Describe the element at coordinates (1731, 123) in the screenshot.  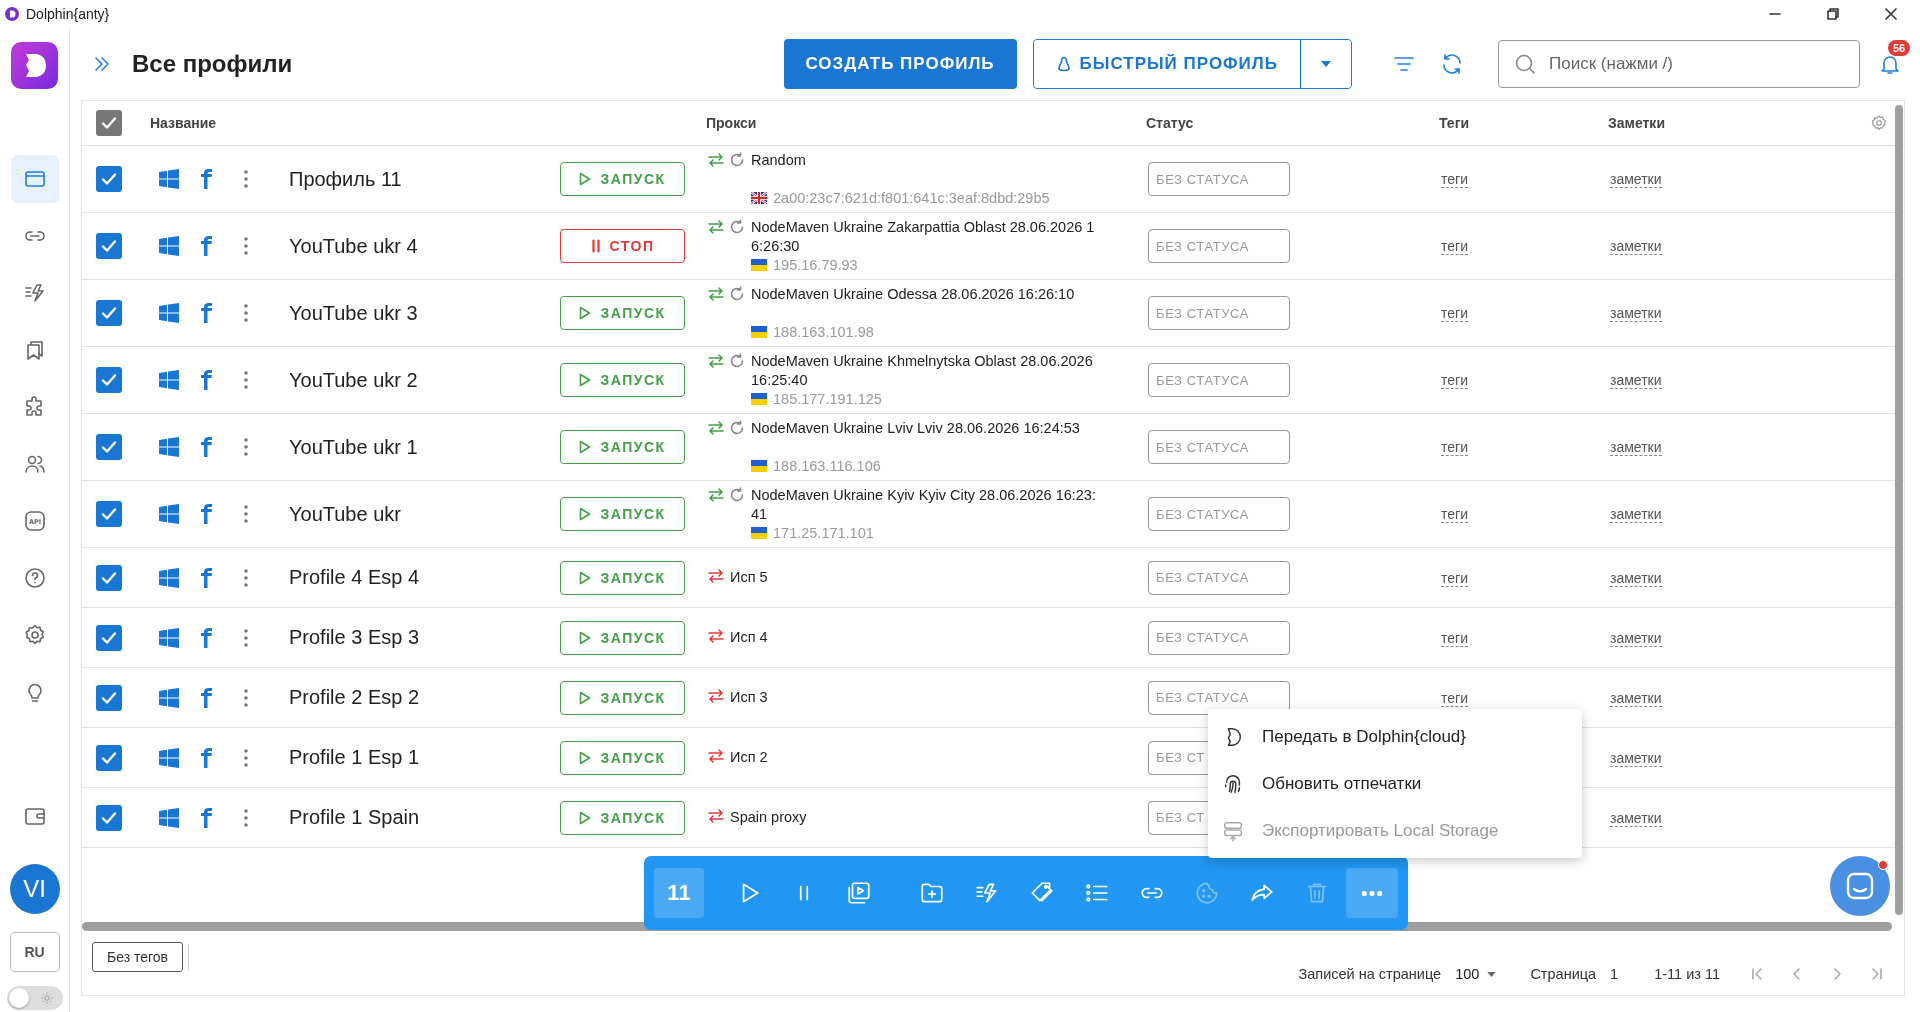
I see `column-header: Заметки` at that location.